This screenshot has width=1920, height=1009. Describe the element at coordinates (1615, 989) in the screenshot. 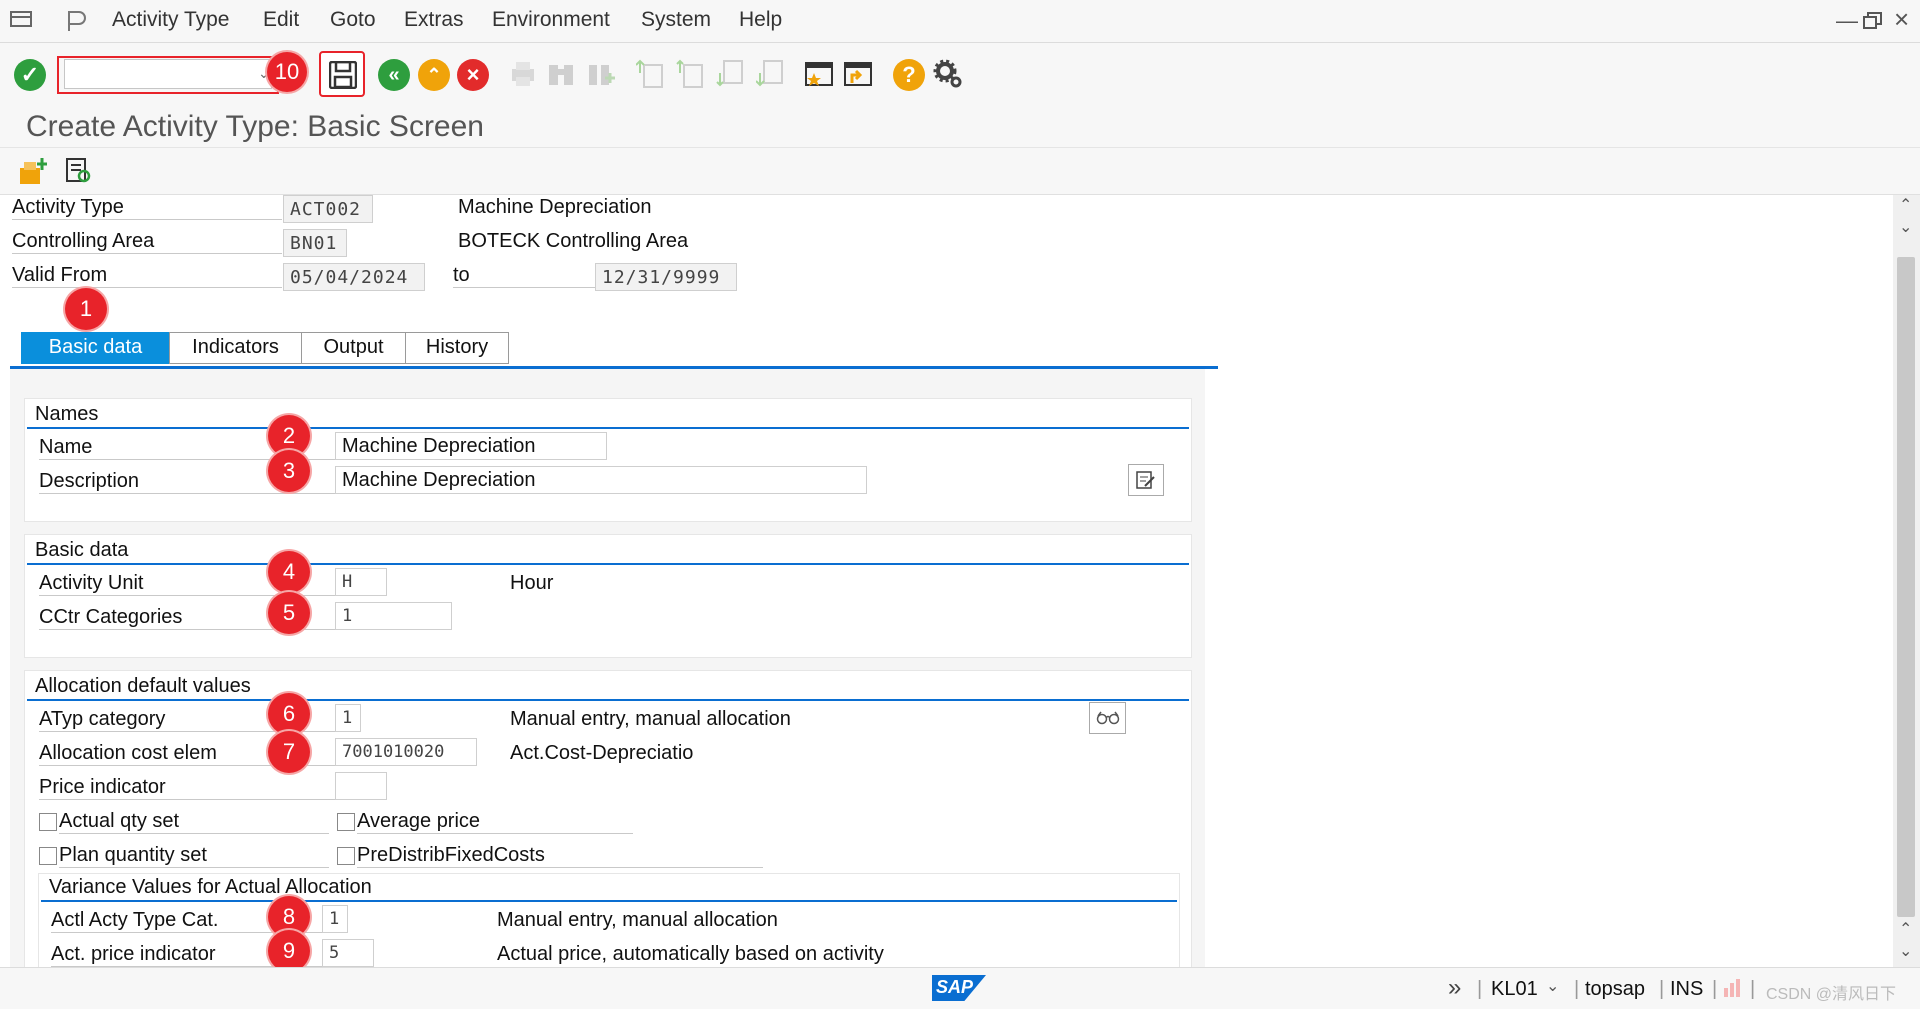

I see `server-name: topsap` at that location.